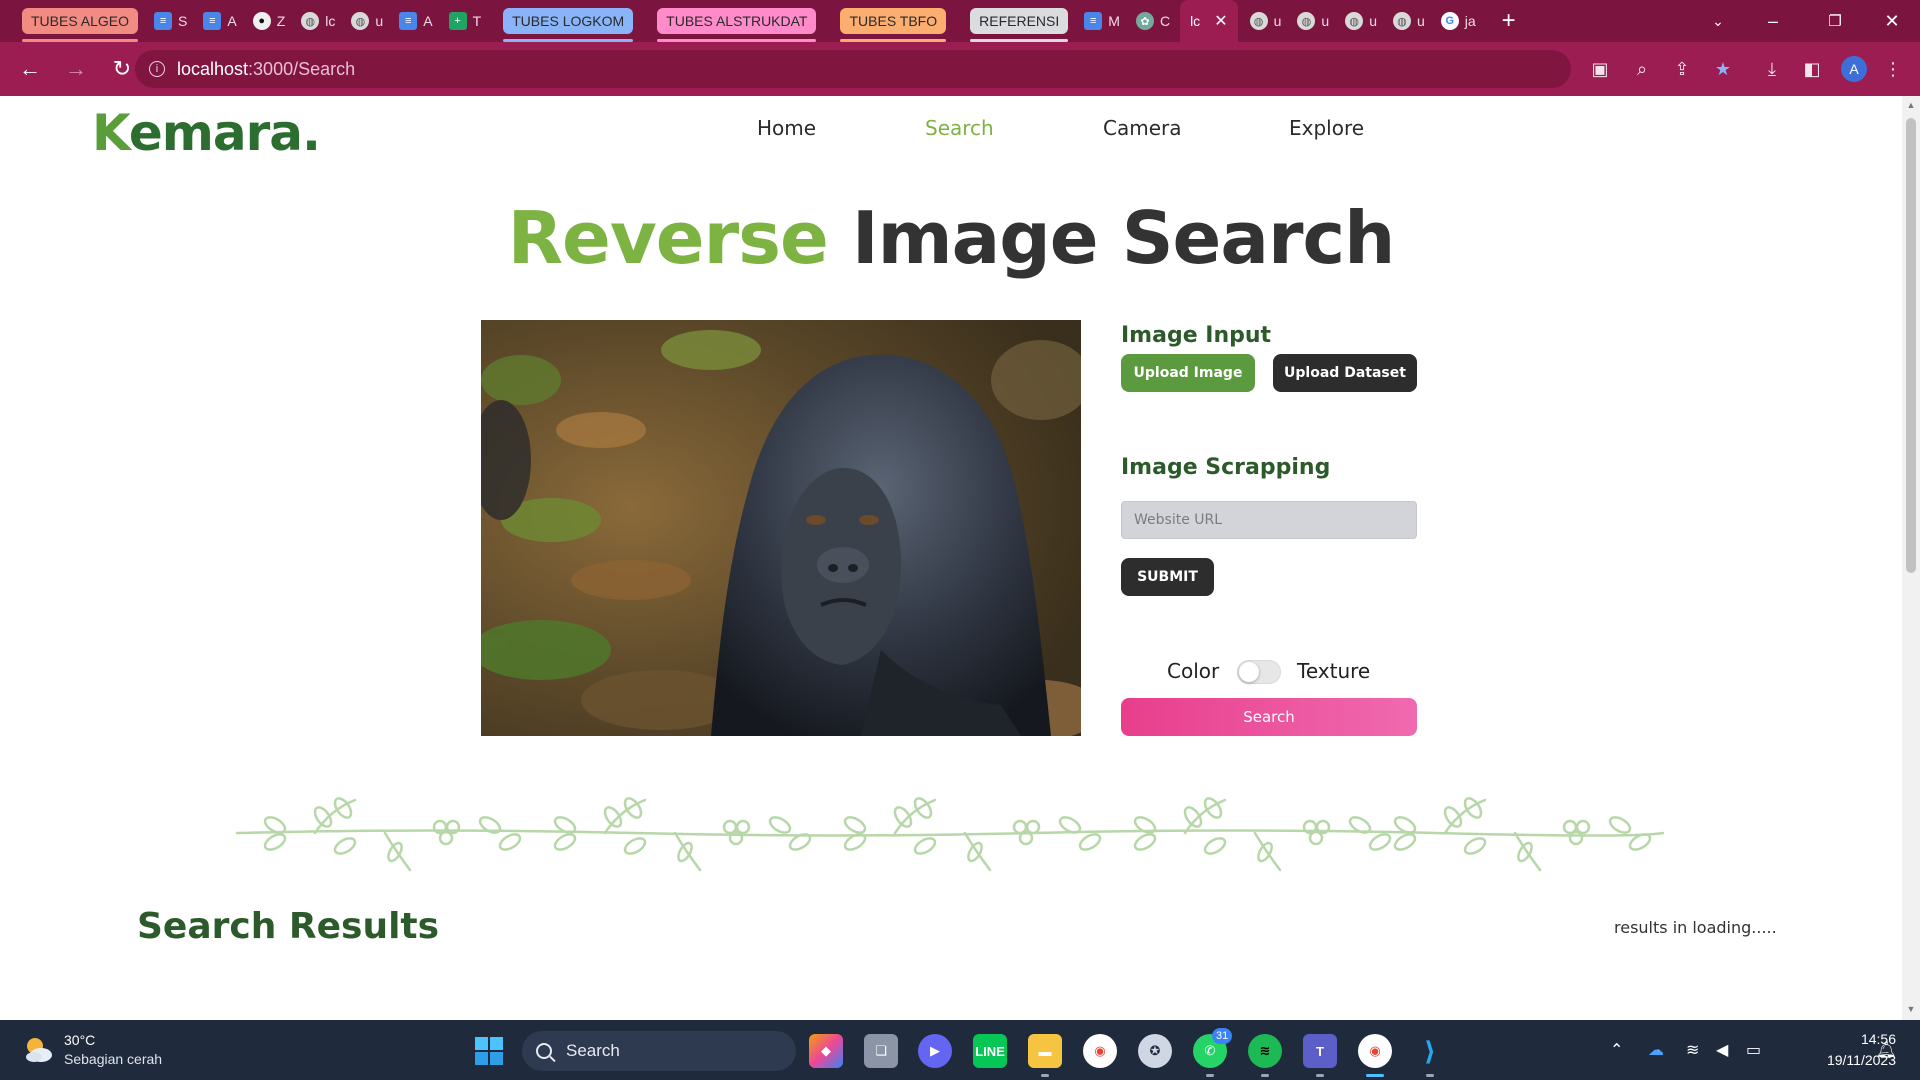 Image resolution: width=1920 pixels, height=1080 pixels. What do you see at coordinates (959, 128) in the screenshot?
I see `nav-search: Search` at bounding box center [959, 128].